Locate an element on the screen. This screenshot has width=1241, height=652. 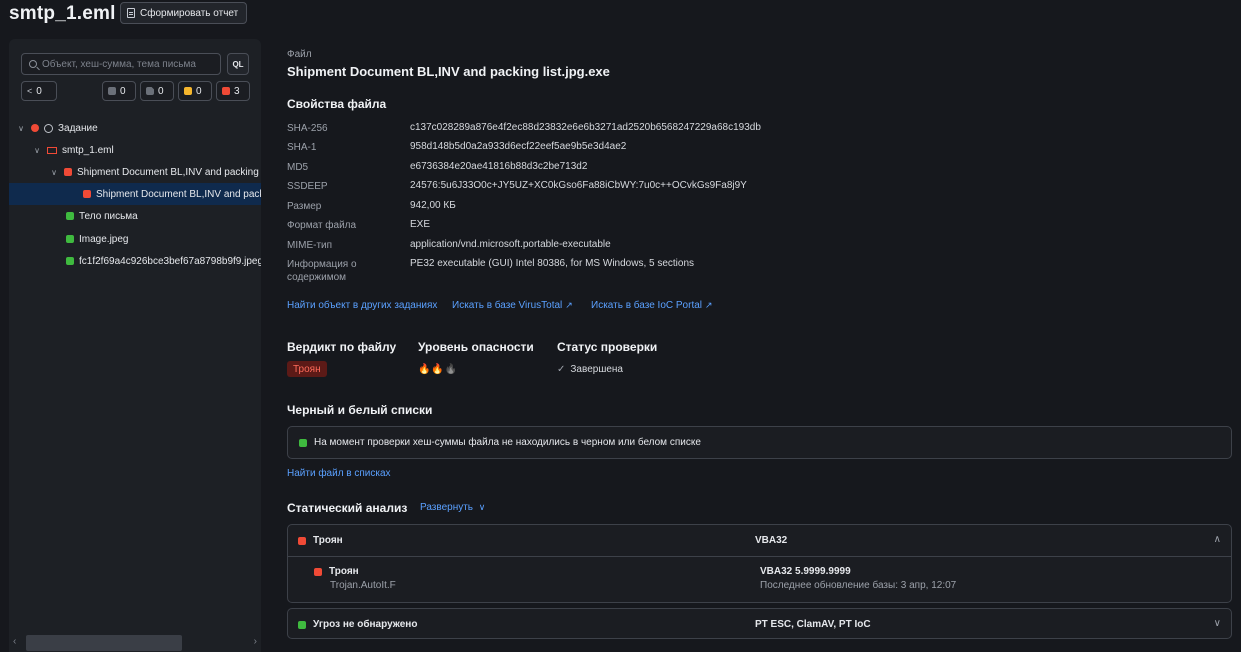
static-group-header: Троян VBA32 ∧ is located at coordinates (759, 541).